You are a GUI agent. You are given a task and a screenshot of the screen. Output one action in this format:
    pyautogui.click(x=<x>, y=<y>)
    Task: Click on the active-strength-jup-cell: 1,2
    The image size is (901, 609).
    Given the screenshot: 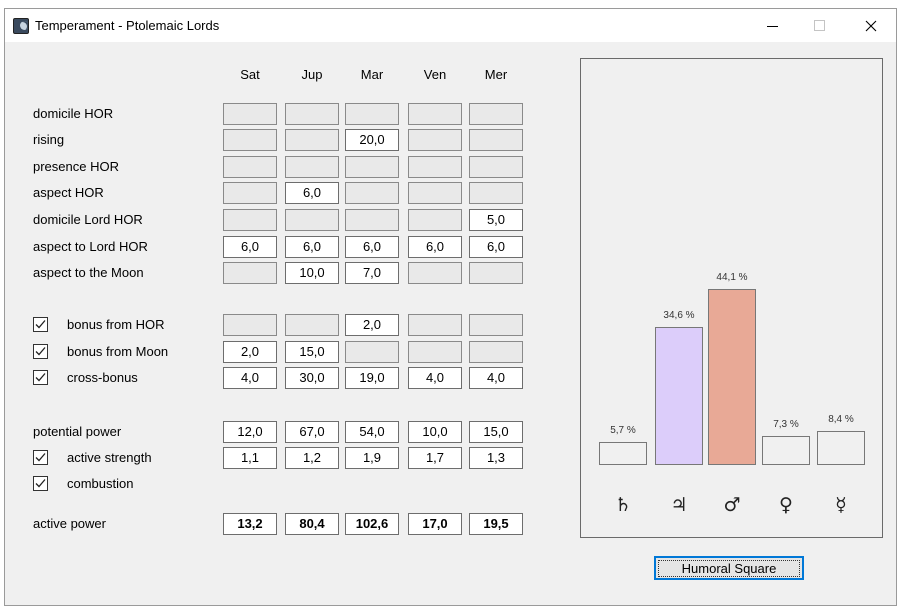 What is the action you would take?
    pyautogui.click(x=312, y=458)
    